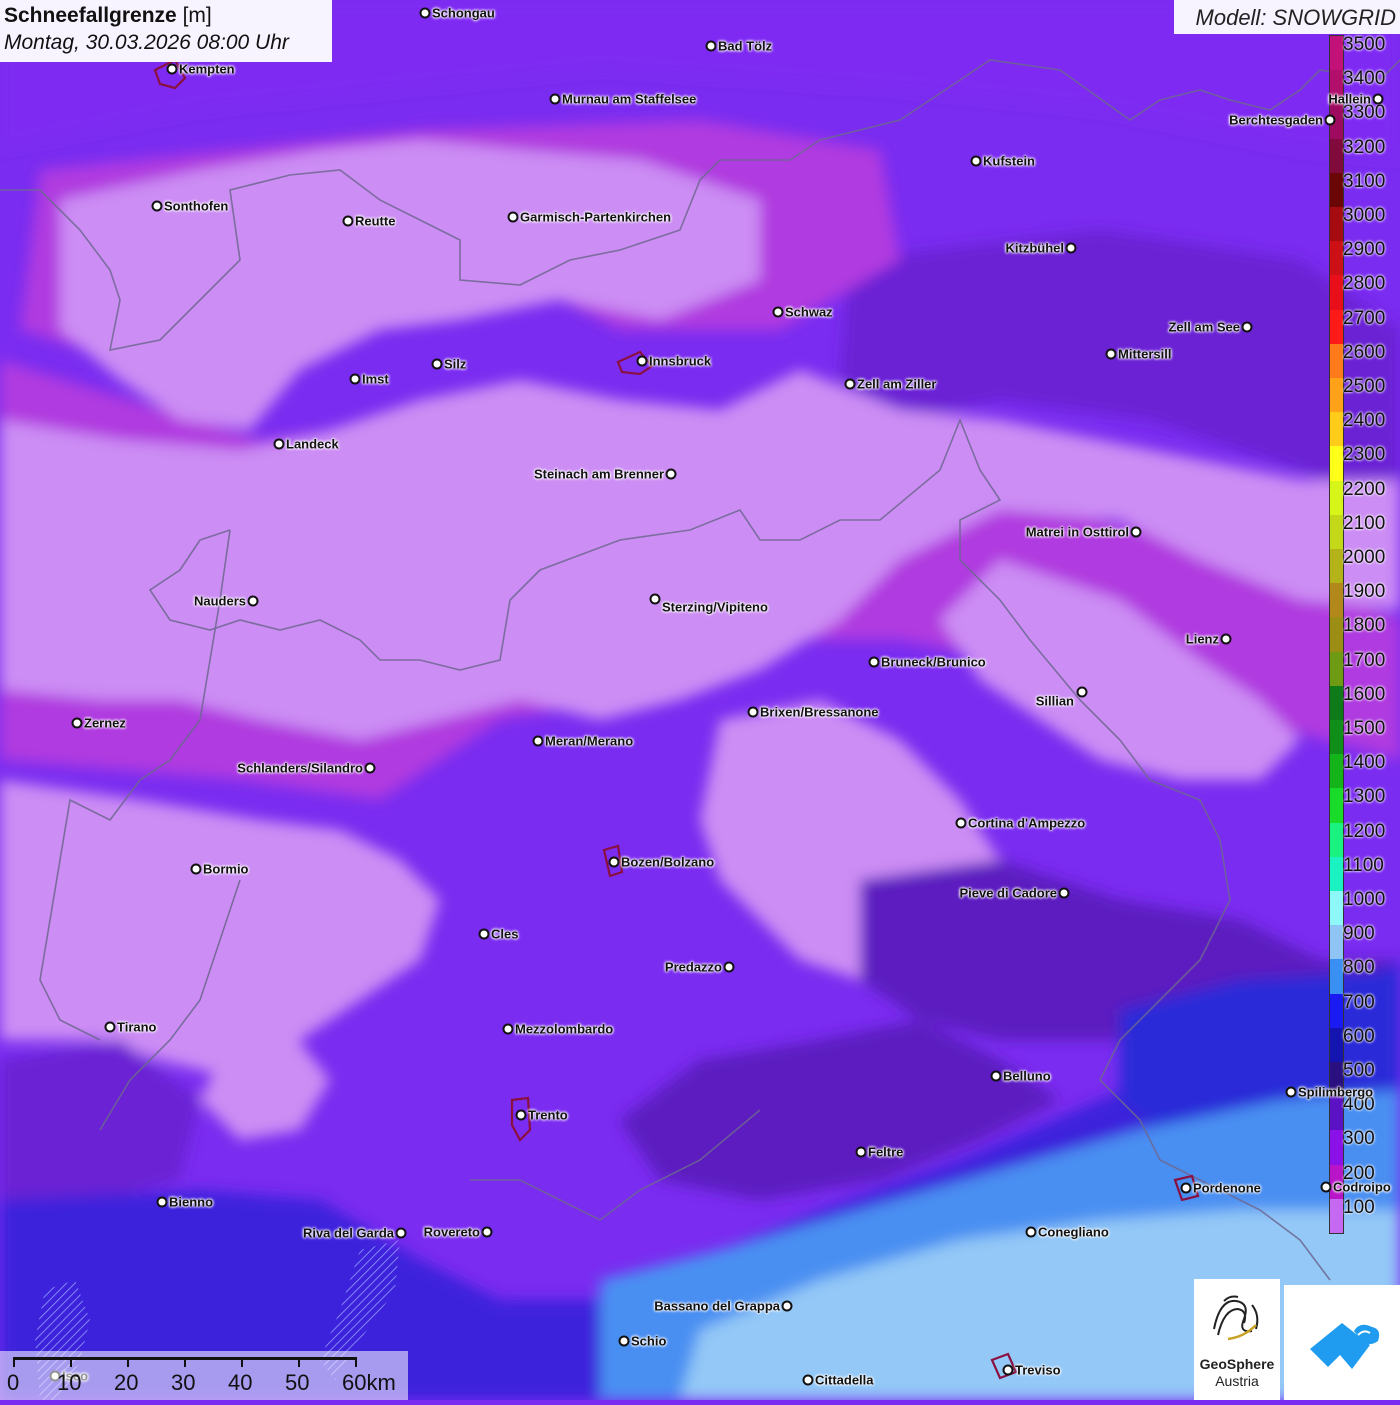  Describe the element at coordinates (1237, 1381) in the screenshot. I see `geosphere-subname: Austria` at that location.